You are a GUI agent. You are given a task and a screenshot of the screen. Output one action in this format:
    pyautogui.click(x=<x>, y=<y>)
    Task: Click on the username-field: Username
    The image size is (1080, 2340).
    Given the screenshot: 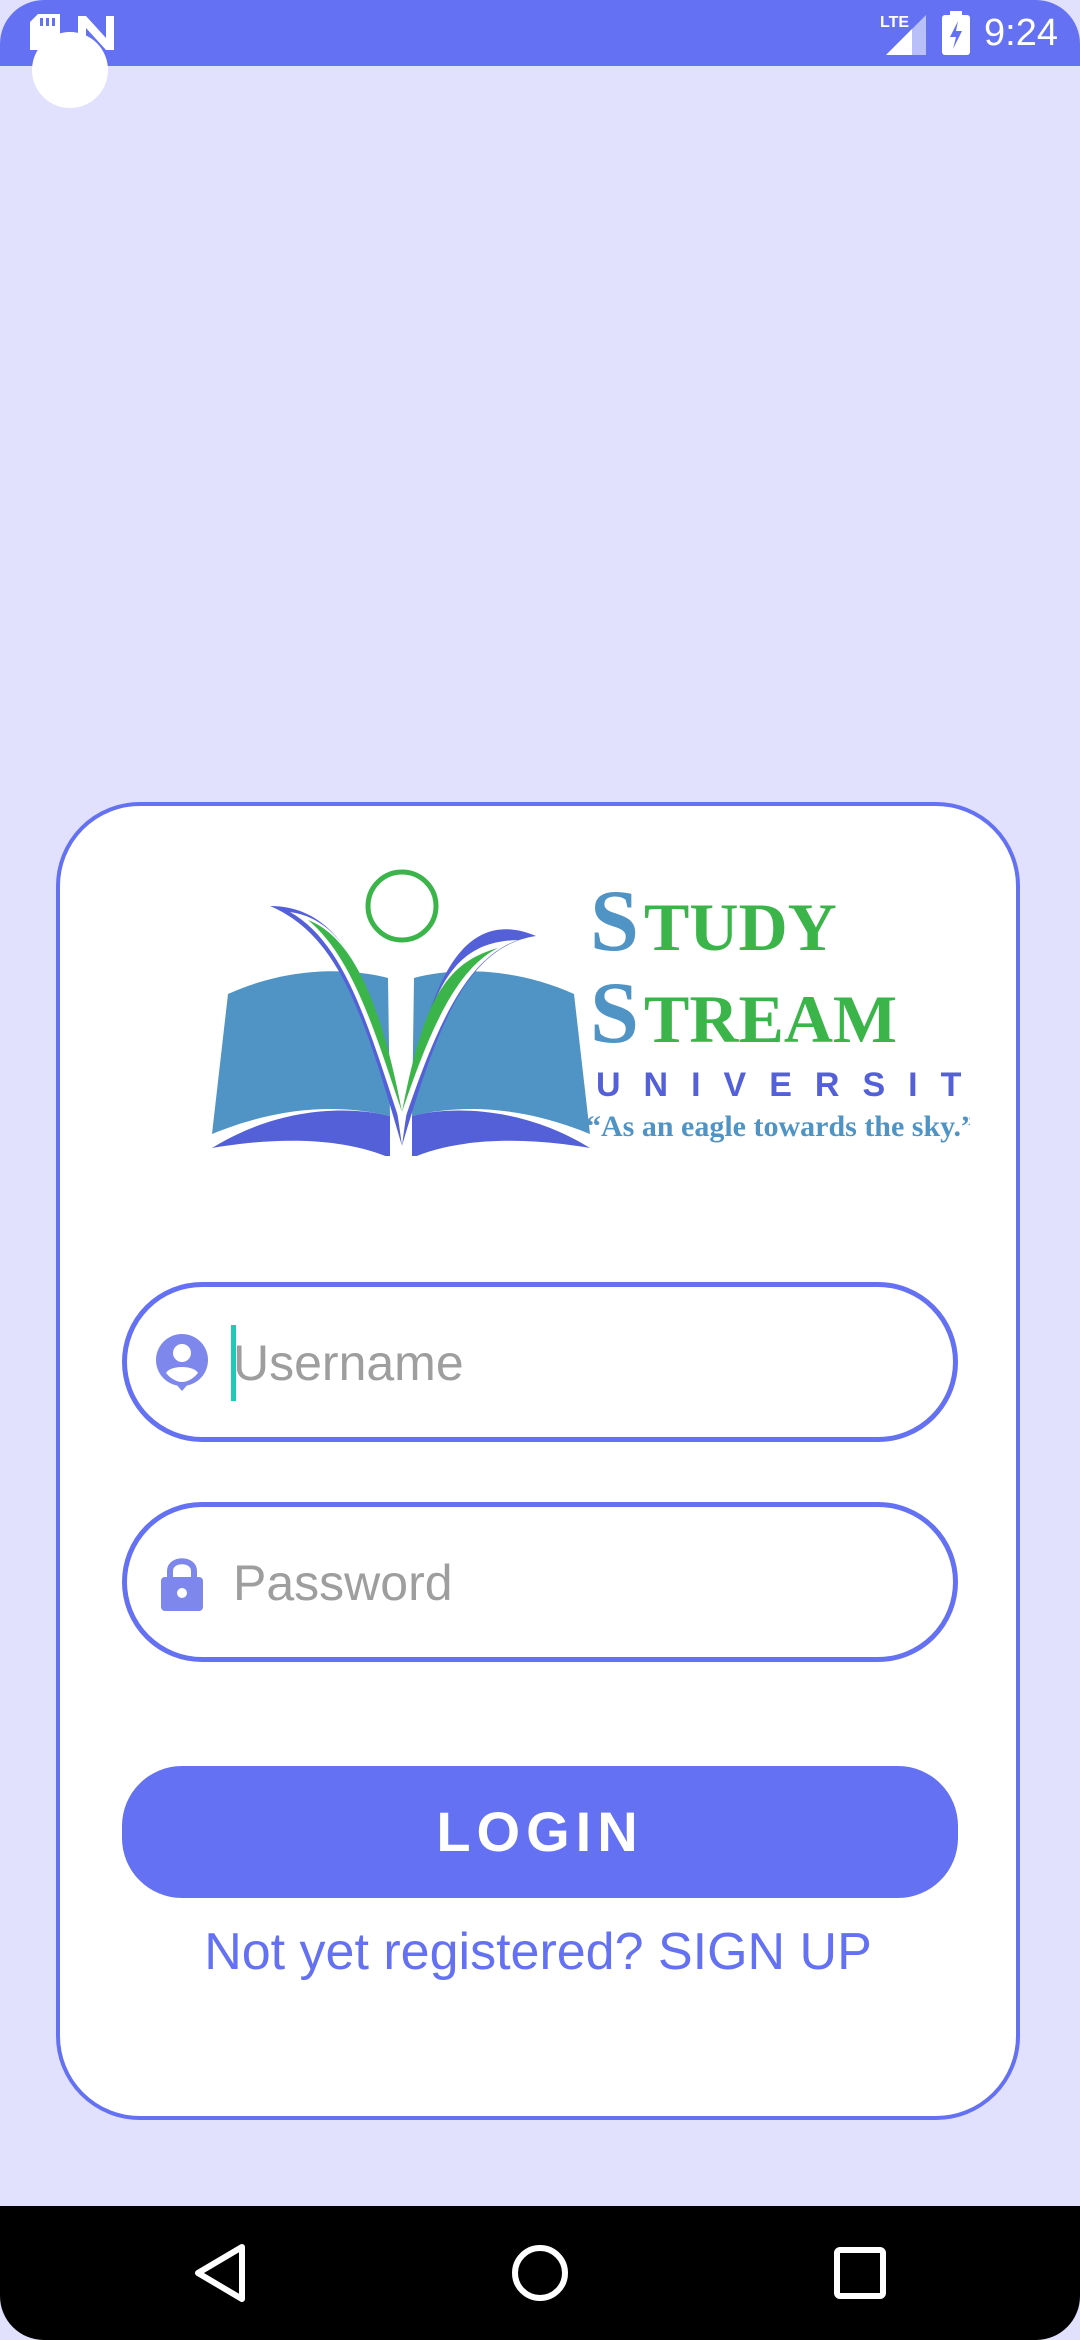 What is the action you would take?
    pyautogui.click(x=540, y=1362)
    